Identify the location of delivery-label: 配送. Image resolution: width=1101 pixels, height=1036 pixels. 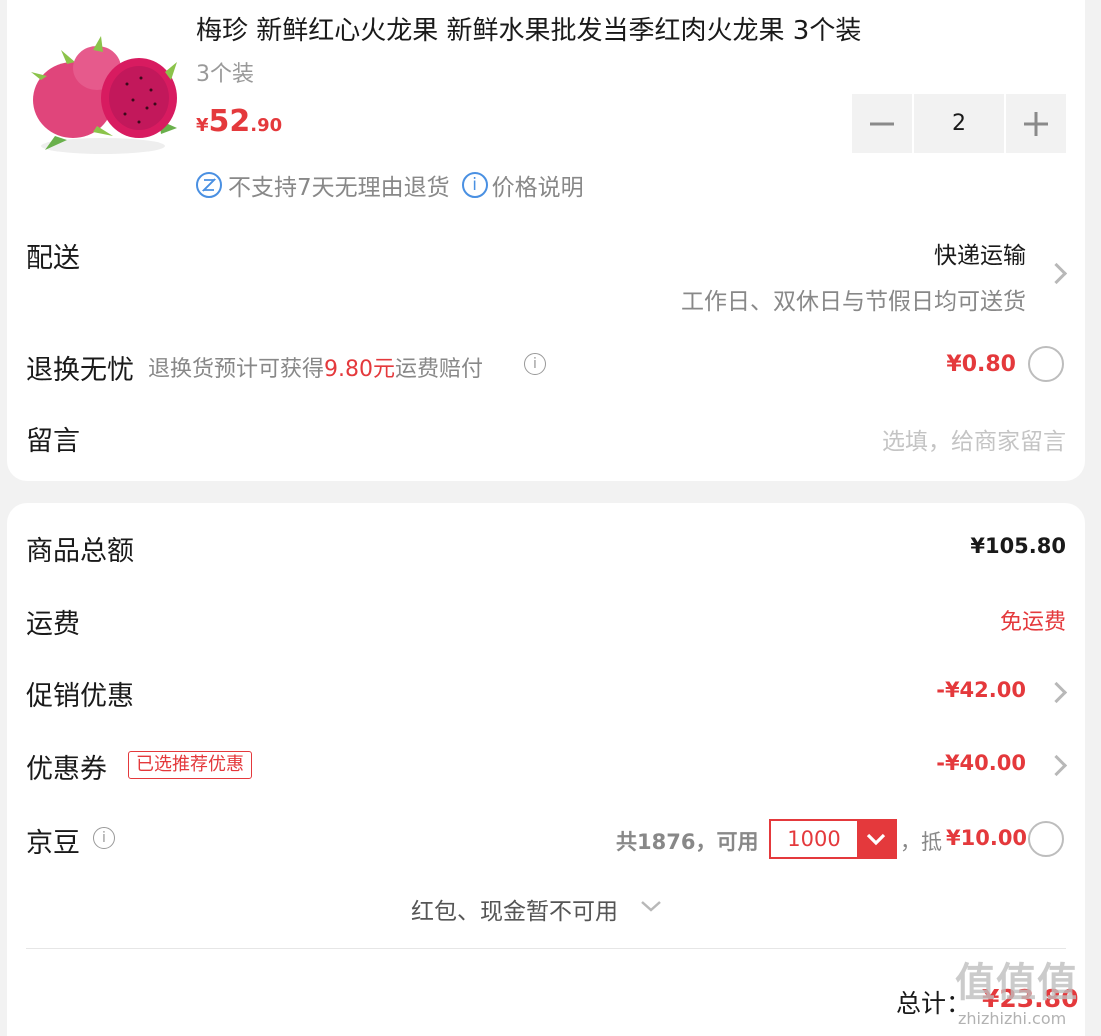
(53, 258).